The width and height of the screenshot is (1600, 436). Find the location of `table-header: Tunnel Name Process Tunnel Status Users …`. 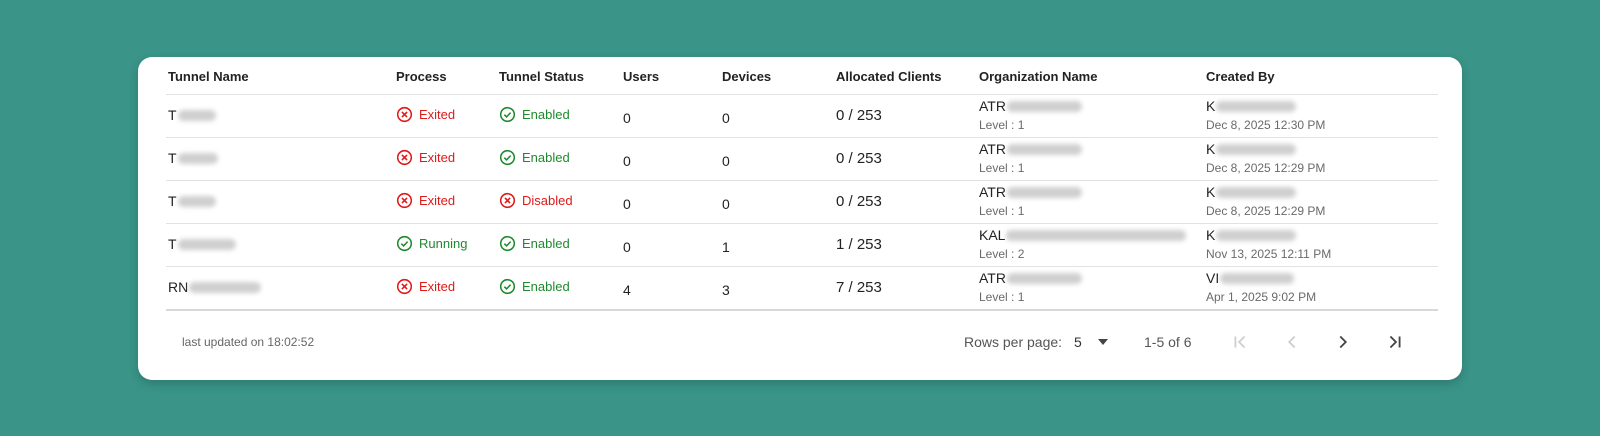

table-header: Tunnel Name Process Tunnel Status Users … is located at coordinates (802, 76).